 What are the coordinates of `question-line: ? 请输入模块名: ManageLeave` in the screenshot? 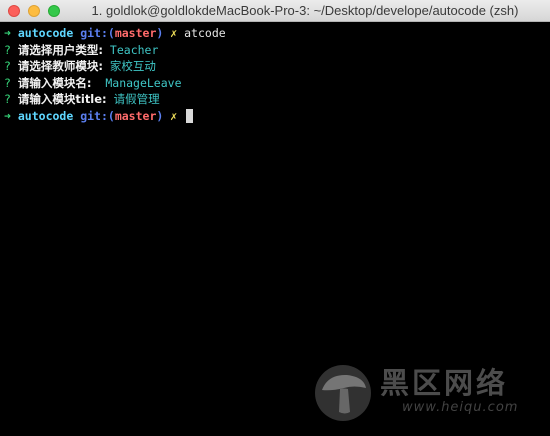 It's located at (275, 83).